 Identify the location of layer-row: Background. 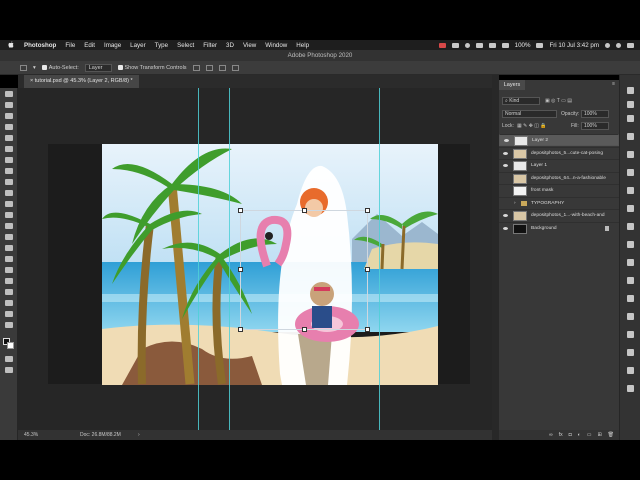
(559, 227).